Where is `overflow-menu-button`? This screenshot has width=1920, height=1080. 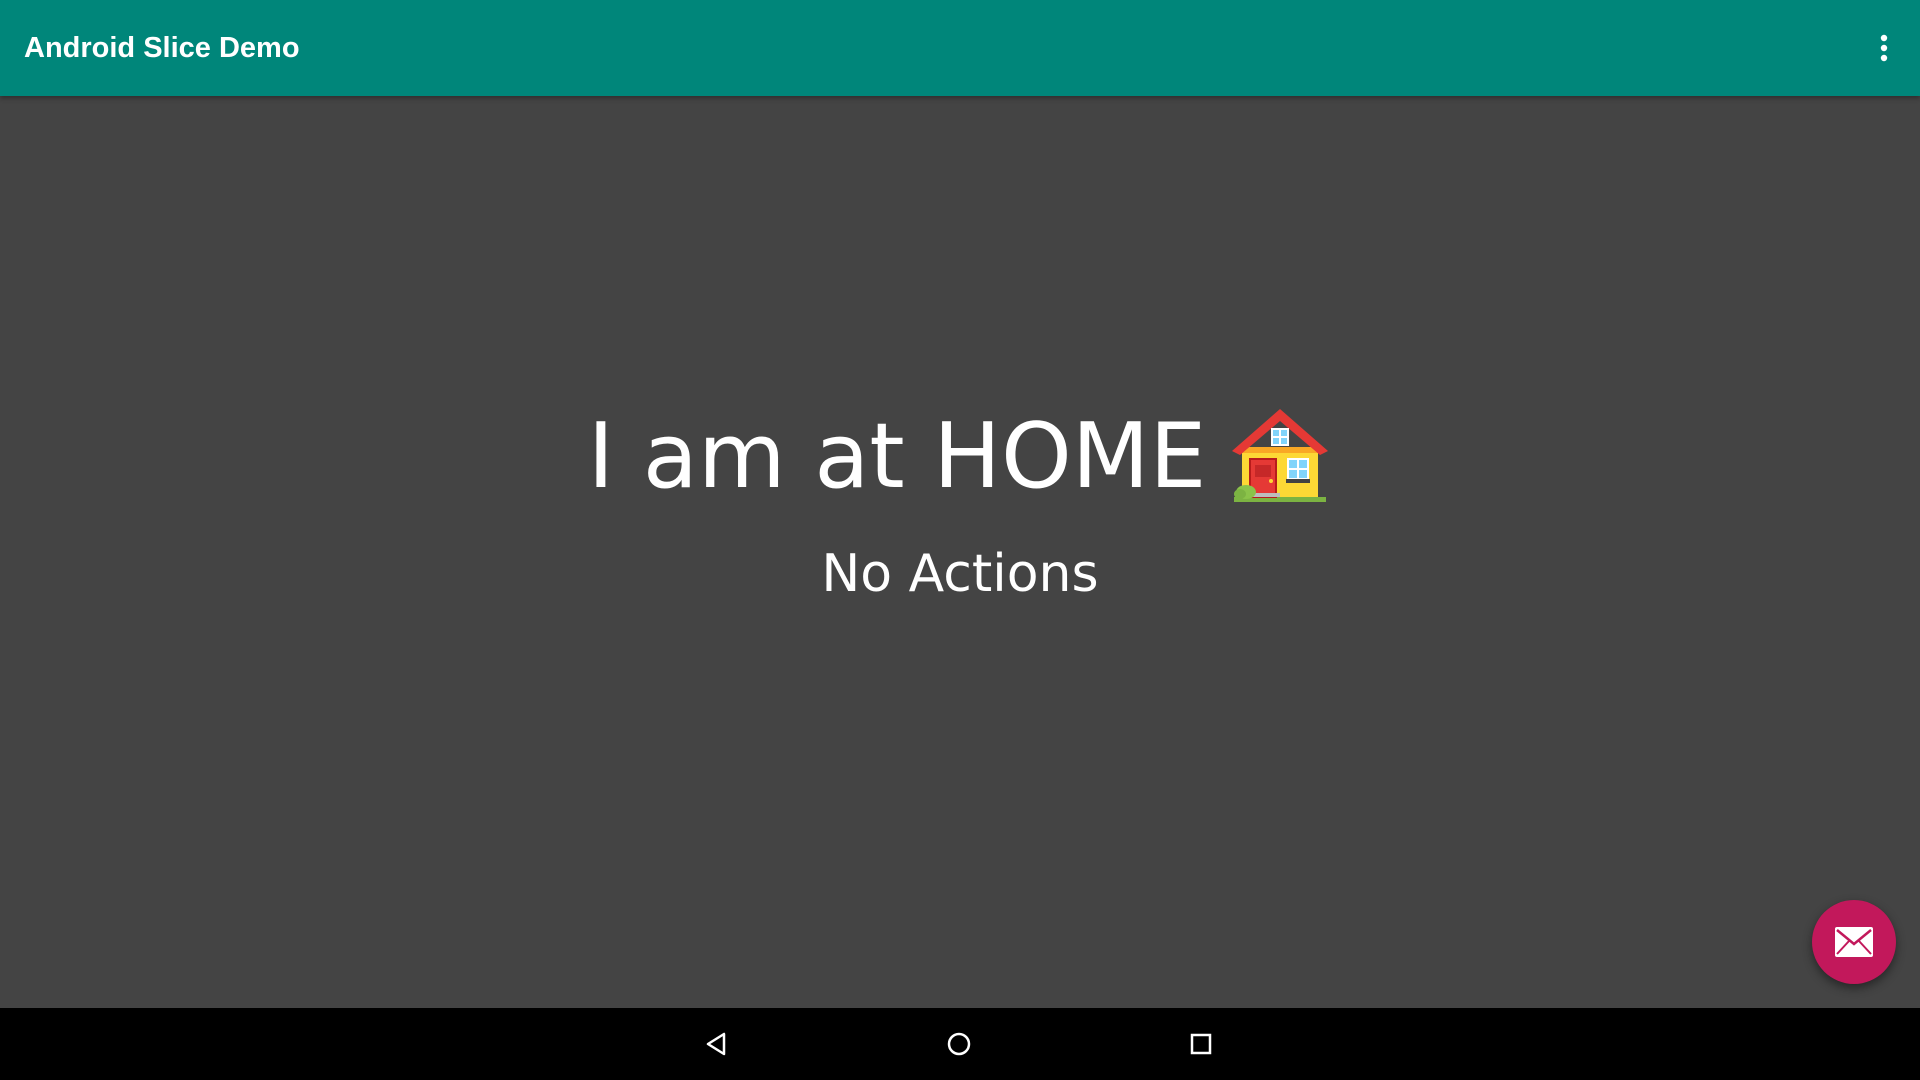 overflow-menu-button is located at coordinates (1884, 48).